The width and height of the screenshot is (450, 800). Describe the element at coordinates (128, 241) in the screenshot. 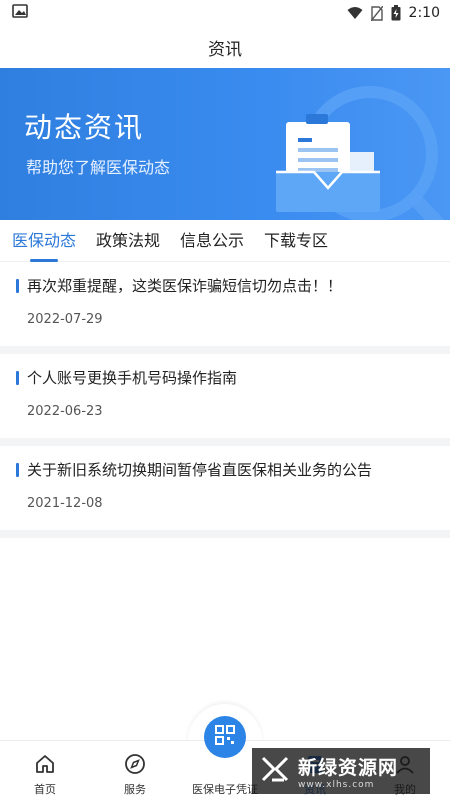

I see `tab-policies: 政策法规` at that location.